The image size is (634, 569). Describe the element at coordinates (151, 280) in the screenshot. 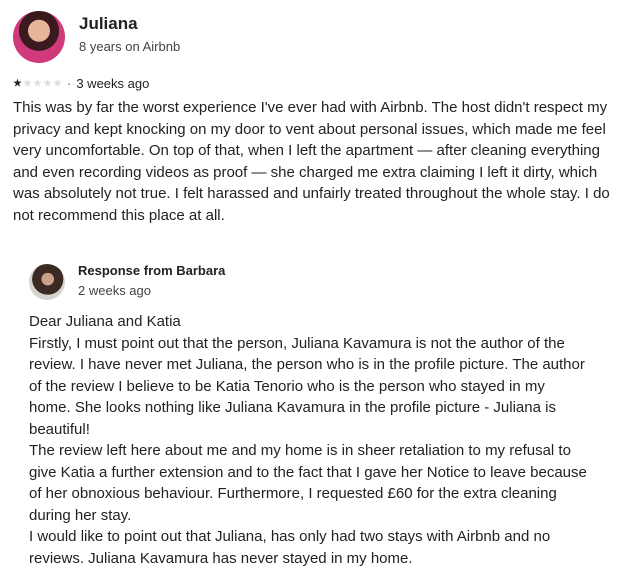

I see `response-meta: Response from Barbara 2 weeks ago` at that location.